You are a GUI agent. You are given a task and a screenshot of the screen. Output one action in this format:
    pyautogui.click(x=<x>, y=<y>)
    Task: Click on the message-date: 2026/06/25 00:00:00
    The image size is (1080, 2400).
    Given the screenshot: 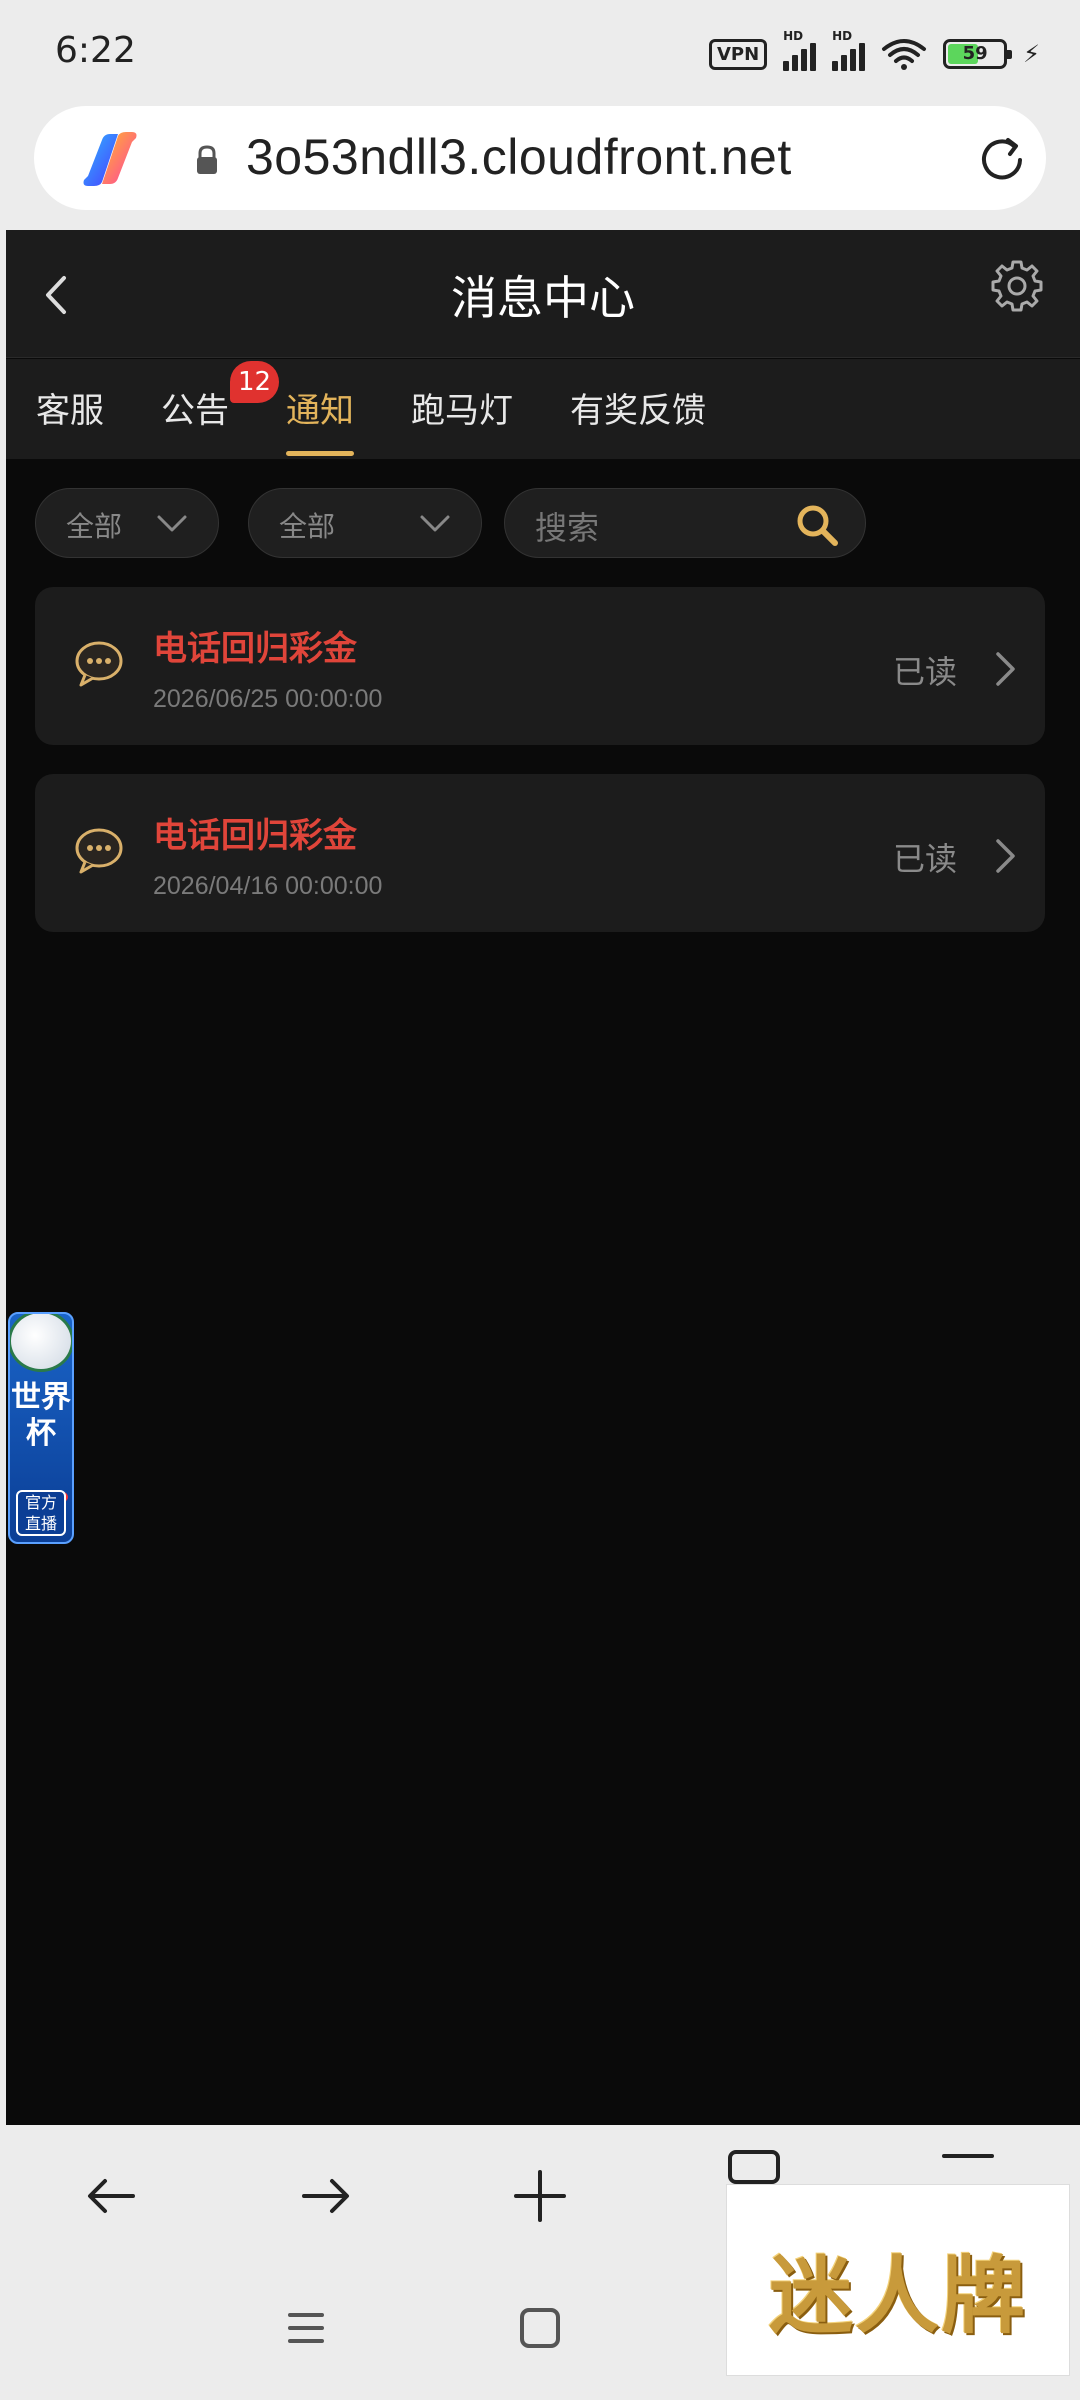 What is the action you would take?
    pyautogui.click(x=268, y=699)
    